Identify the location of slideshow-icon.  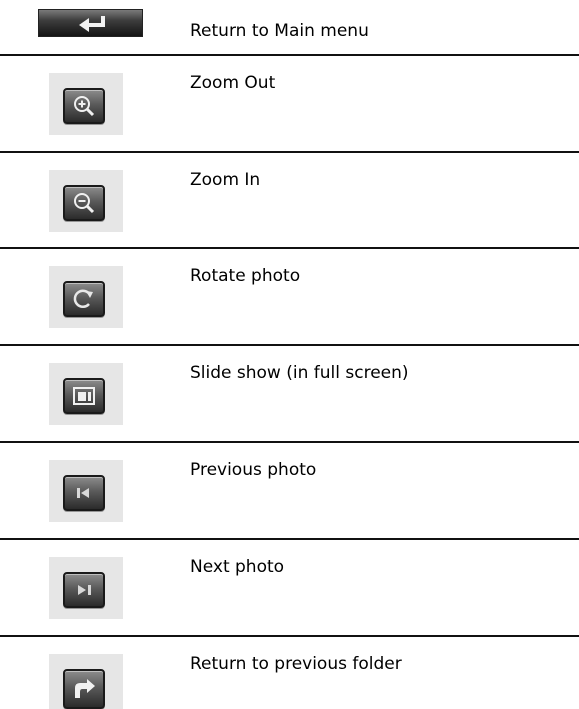
(84, 396).